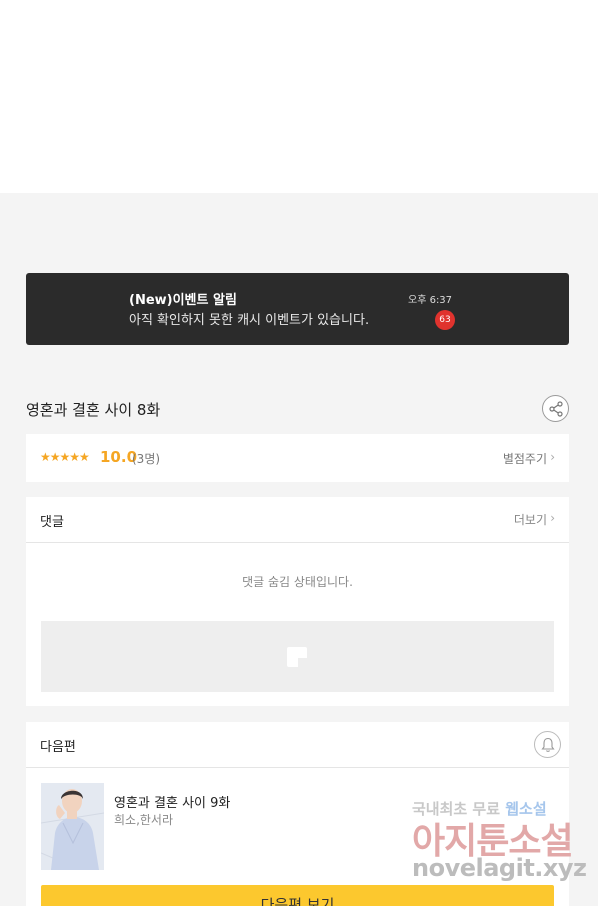  I want to click on notice-message: 아직 확인하지 못한 캐시 이벤트가 있습니다., so click(249, 320).